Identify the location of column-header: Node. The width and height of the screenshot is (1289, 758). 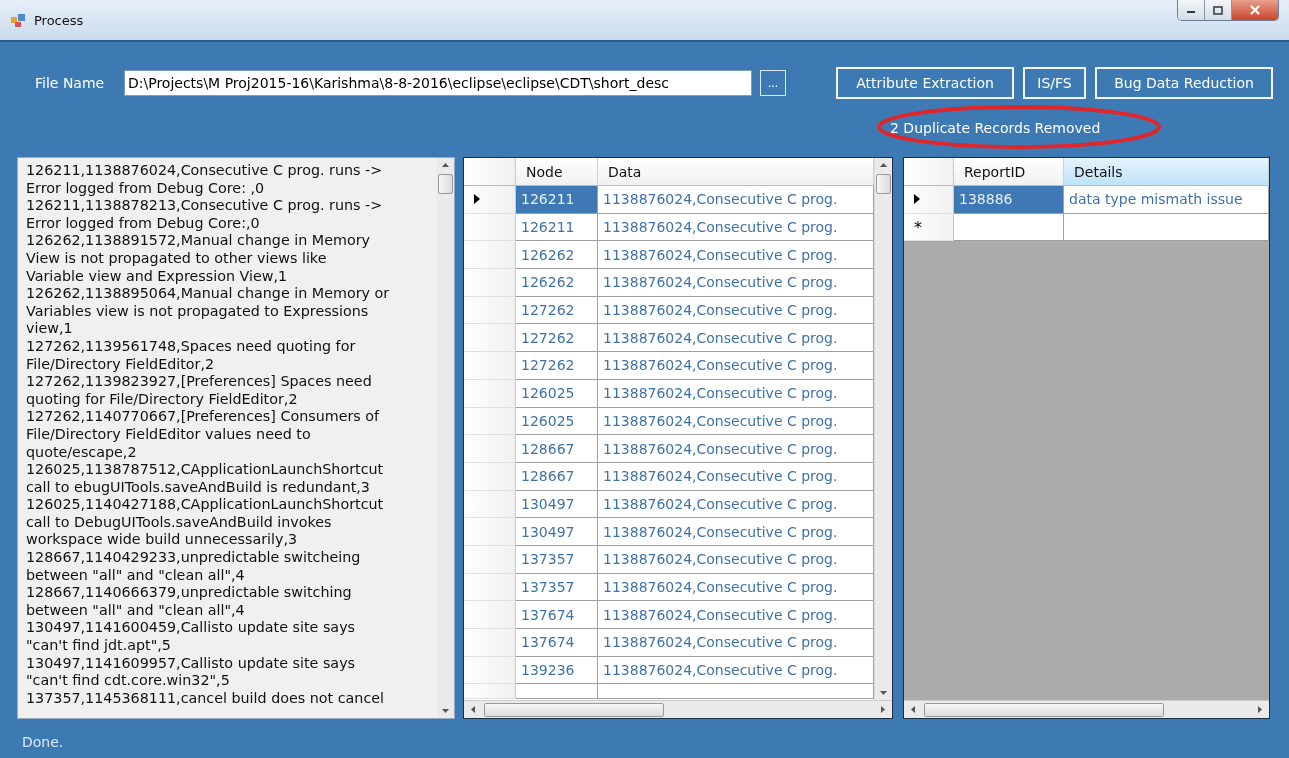
(557, 172).